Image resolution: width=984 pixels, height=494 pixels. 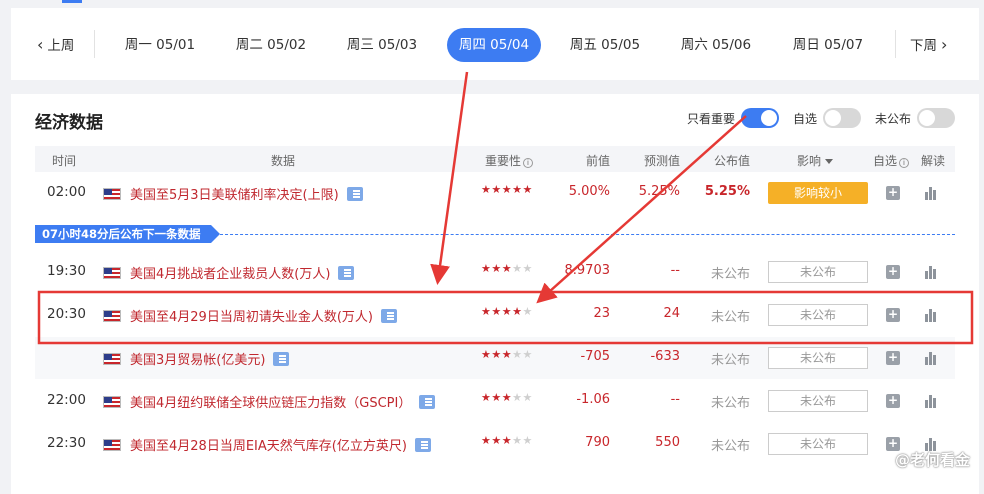 I want to click on row-actual: 5.25%, so click(x=727, y=191).